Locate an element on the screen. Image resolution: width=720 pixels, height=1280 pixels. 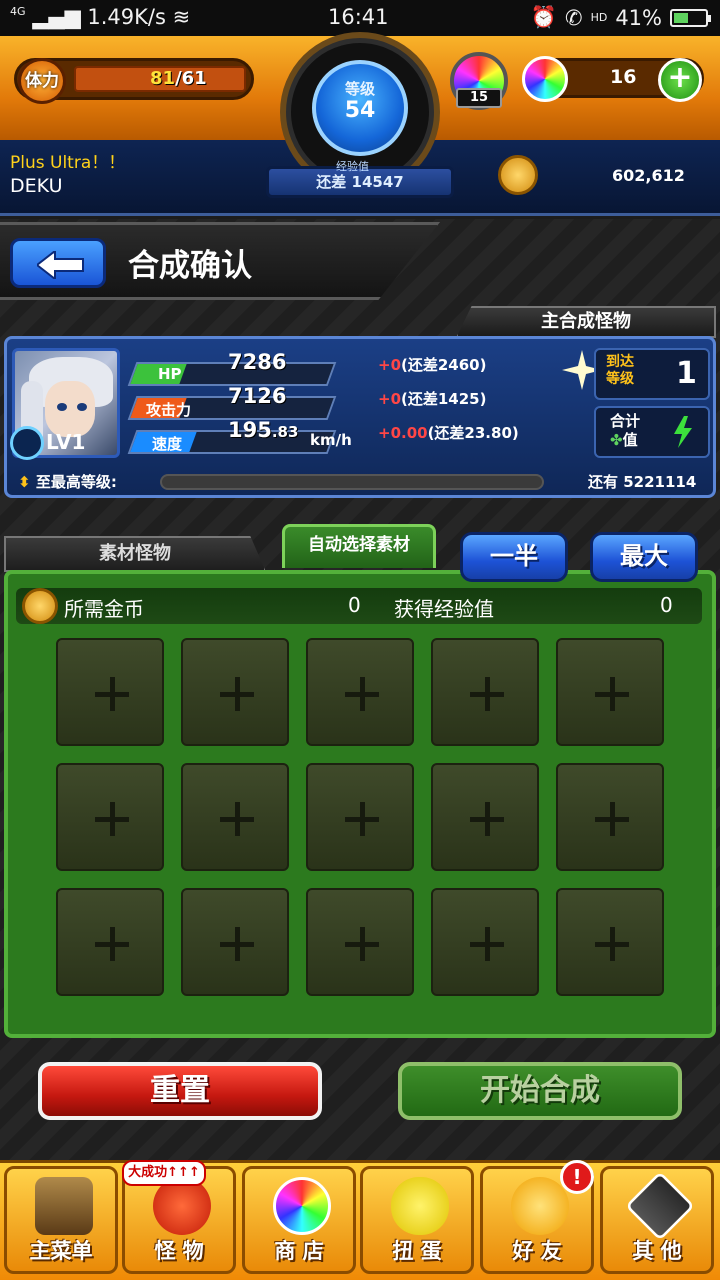
max-button: 最大 is located at coordinates (644, 557).